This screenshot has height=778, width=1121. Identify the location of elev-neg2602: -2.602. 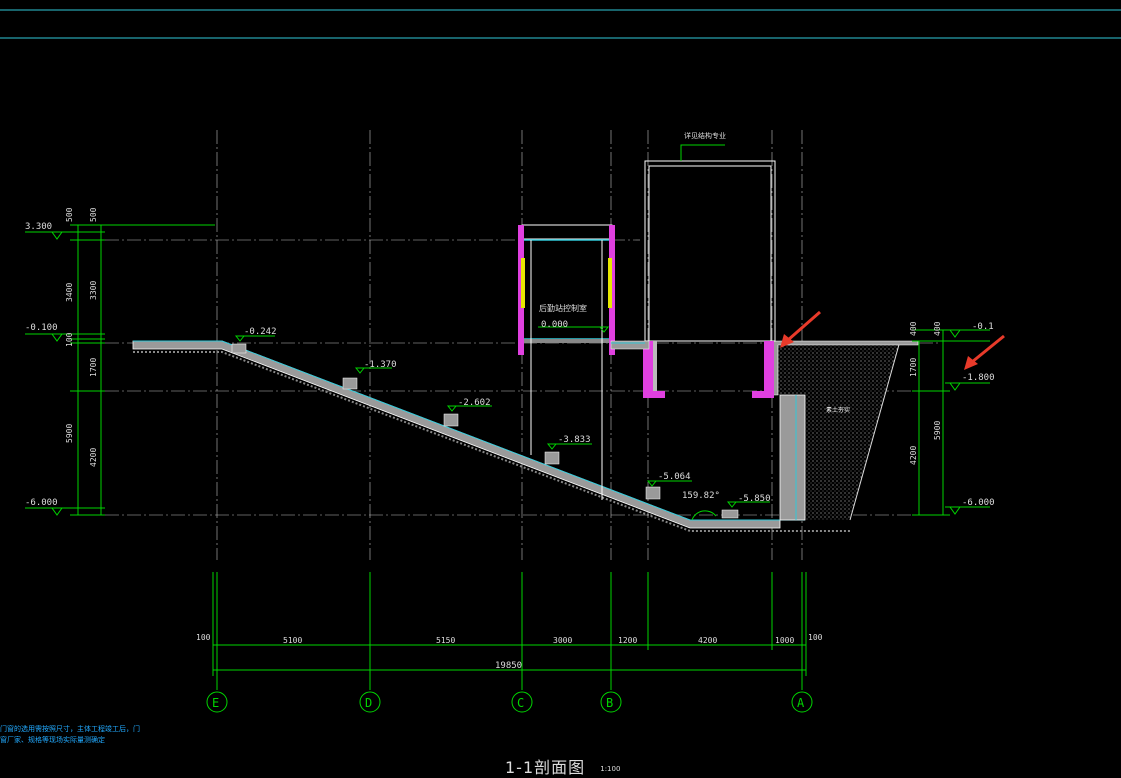
(474, 403).